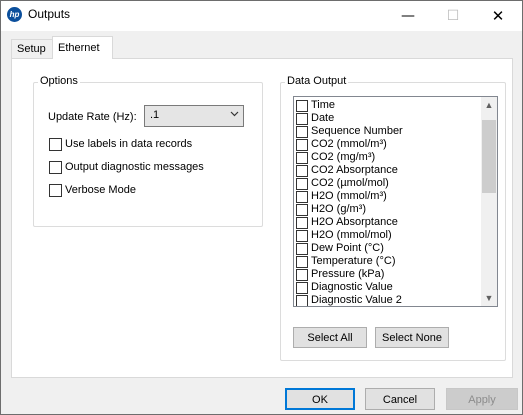  Describe the element at coordinates (234, 114) in the screenshot. I see `chevron-down-icon` at that location.